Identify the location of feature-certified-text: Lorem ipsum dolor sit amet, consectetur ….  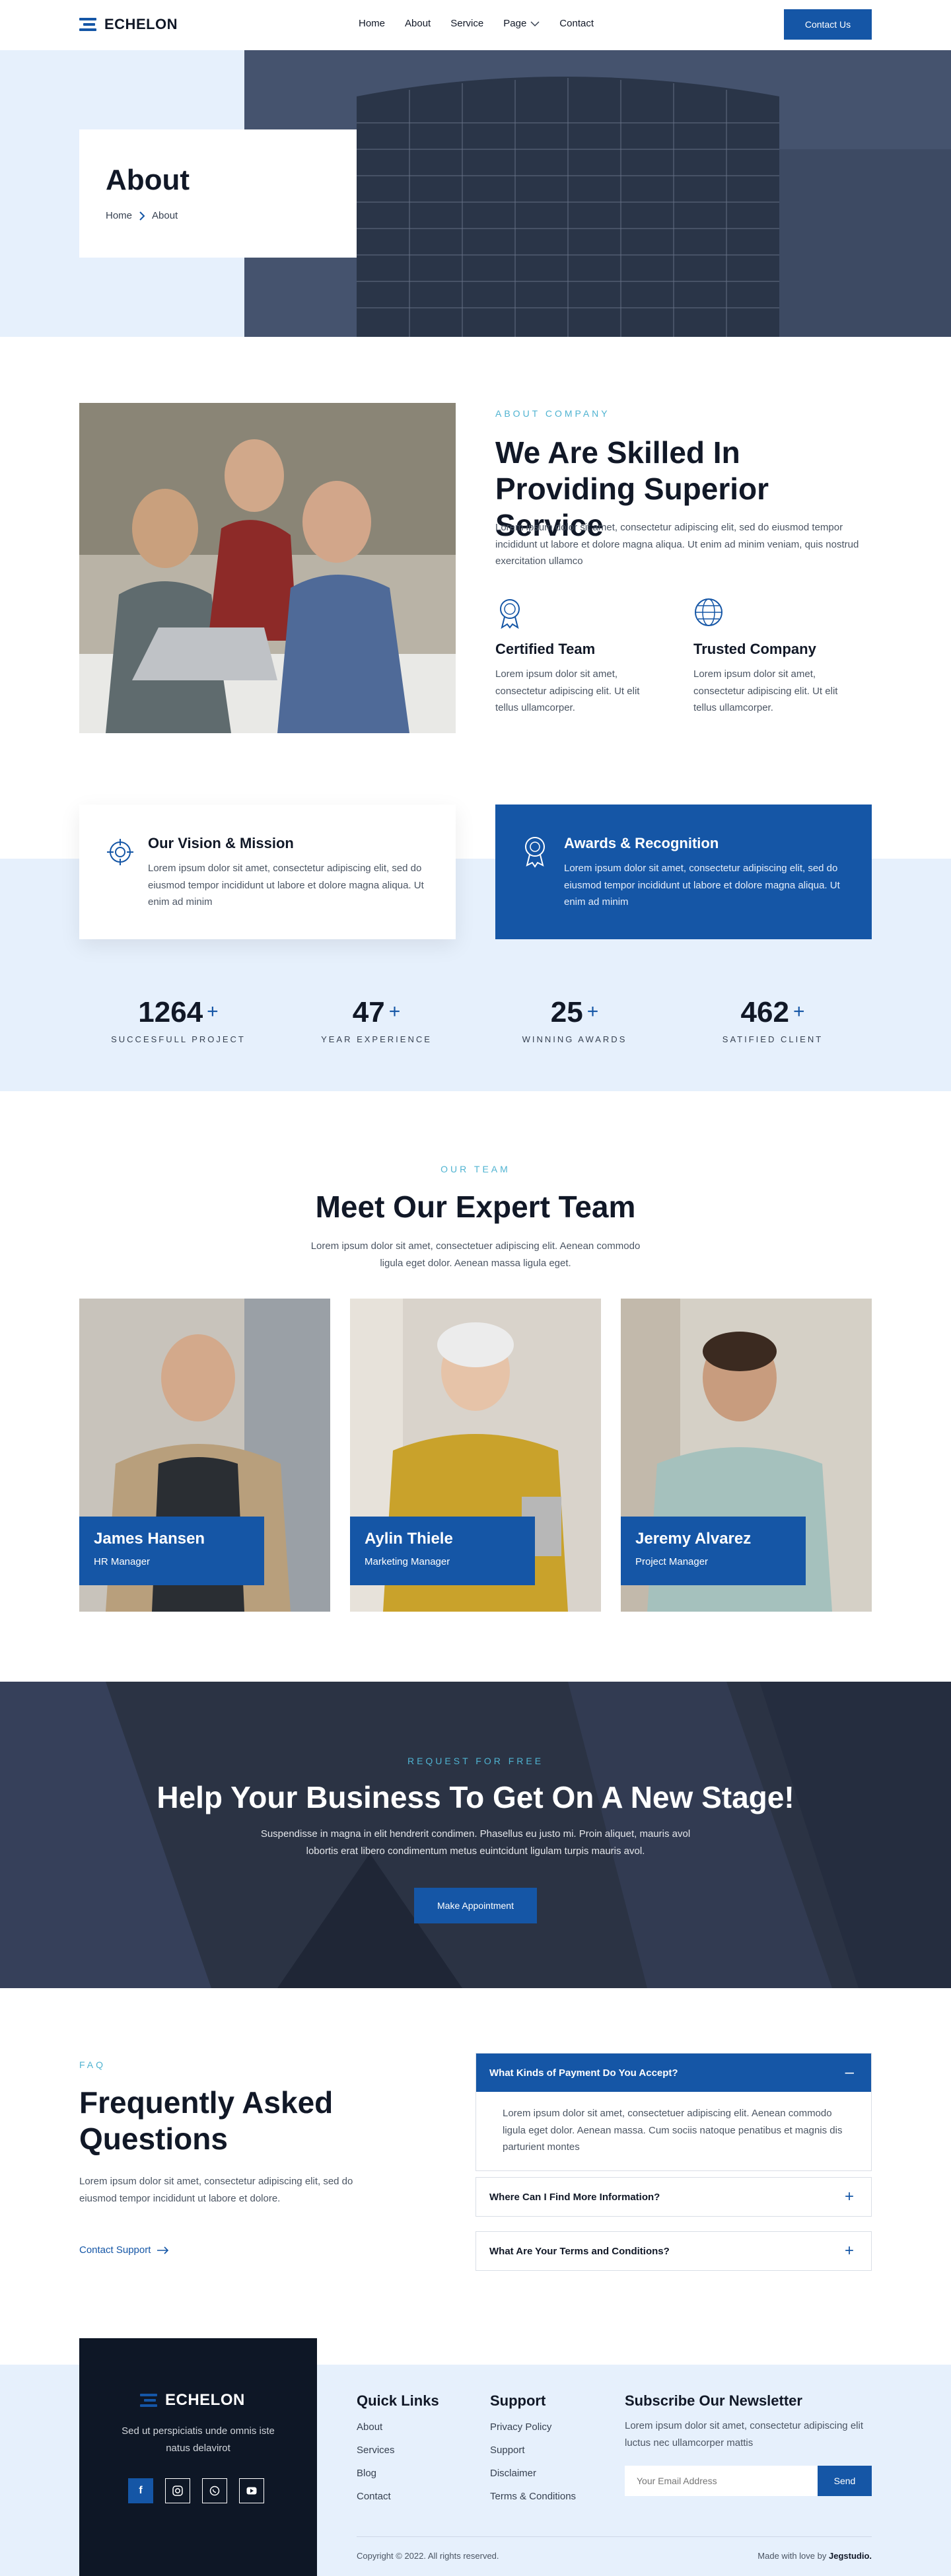
(567, 691).